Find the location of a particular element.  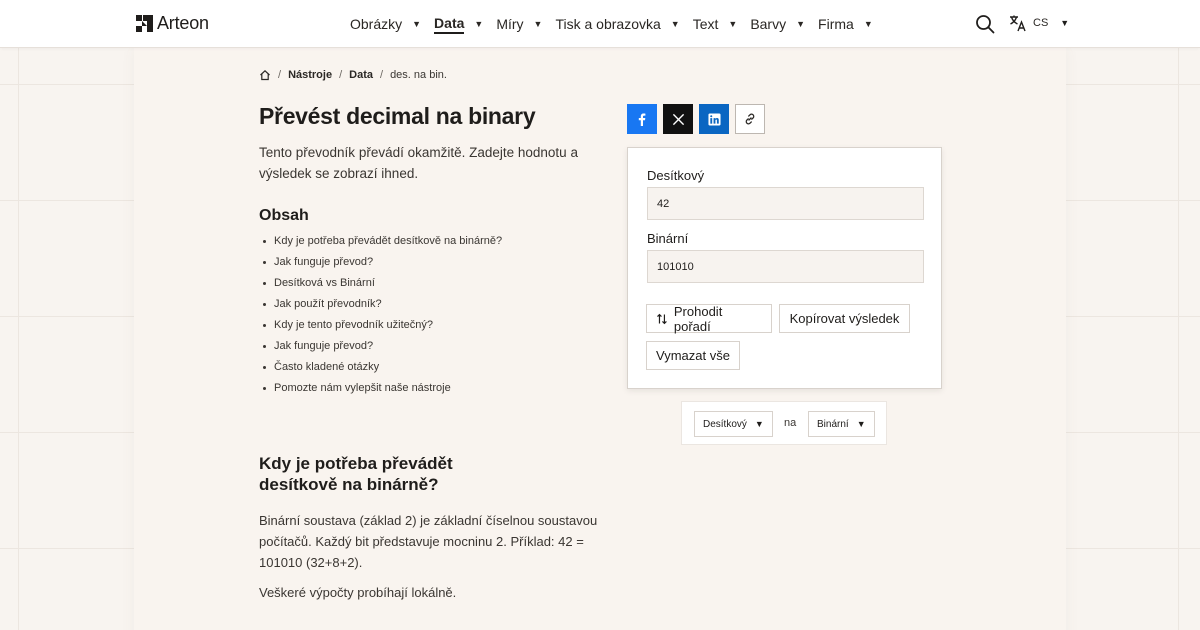

nav-item-miry: Míry ▼ is located at coordinates (519, 24).